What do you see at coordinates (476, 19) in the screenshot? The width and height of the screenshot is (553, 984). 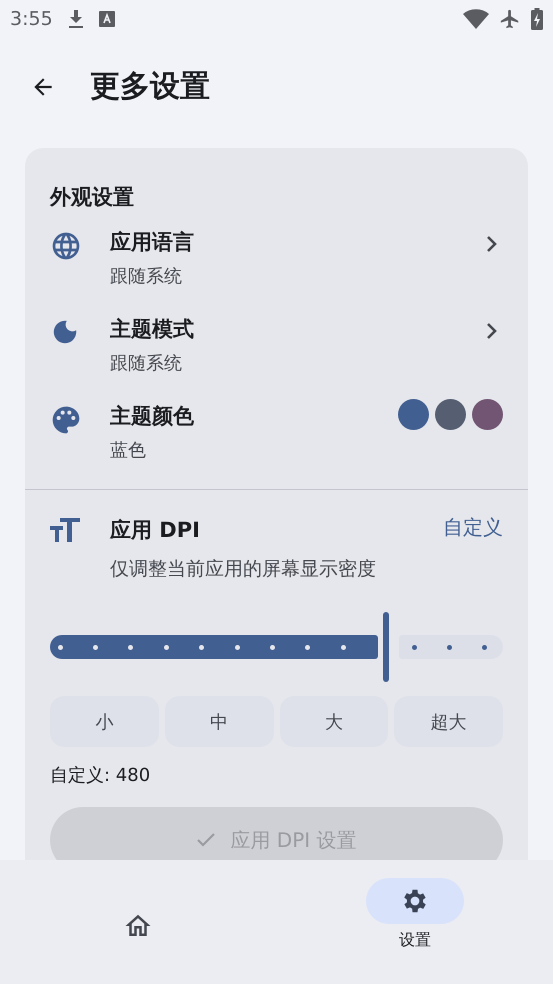 I see `wifi-icon` at bounding box center [476, 19].